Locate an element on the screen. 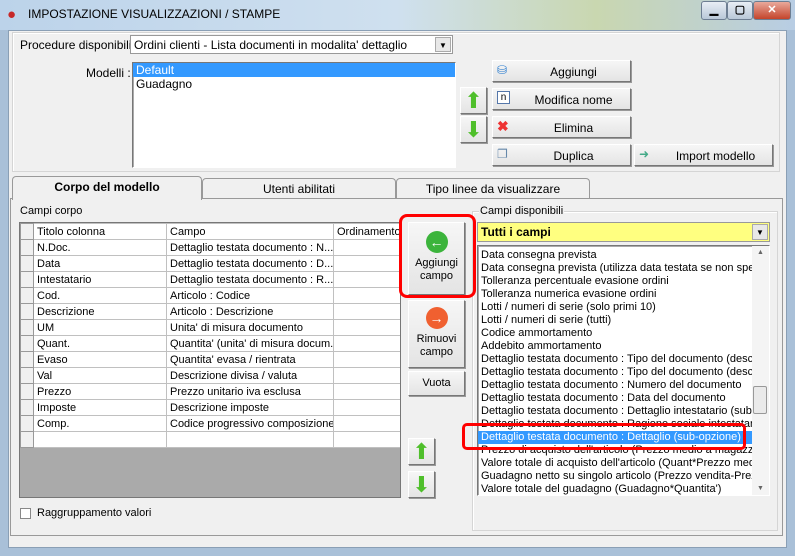 The image size is (795, 556). table-cell: Descrizione divisa / valuta is located at coordinates (250, 375).